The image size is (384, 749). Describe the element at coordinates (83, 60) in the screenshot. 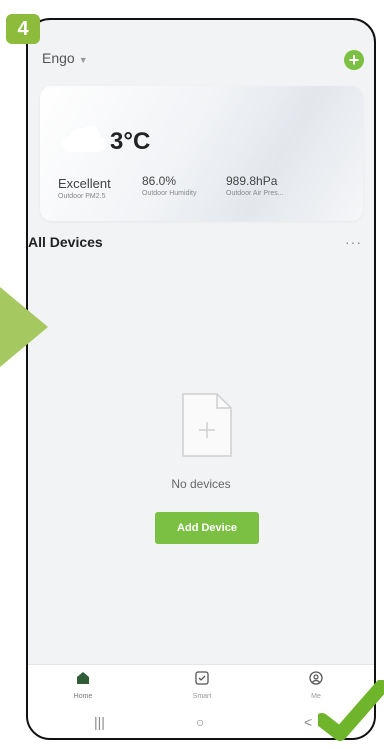

I see `caret-down-icon: ▼` at that location.